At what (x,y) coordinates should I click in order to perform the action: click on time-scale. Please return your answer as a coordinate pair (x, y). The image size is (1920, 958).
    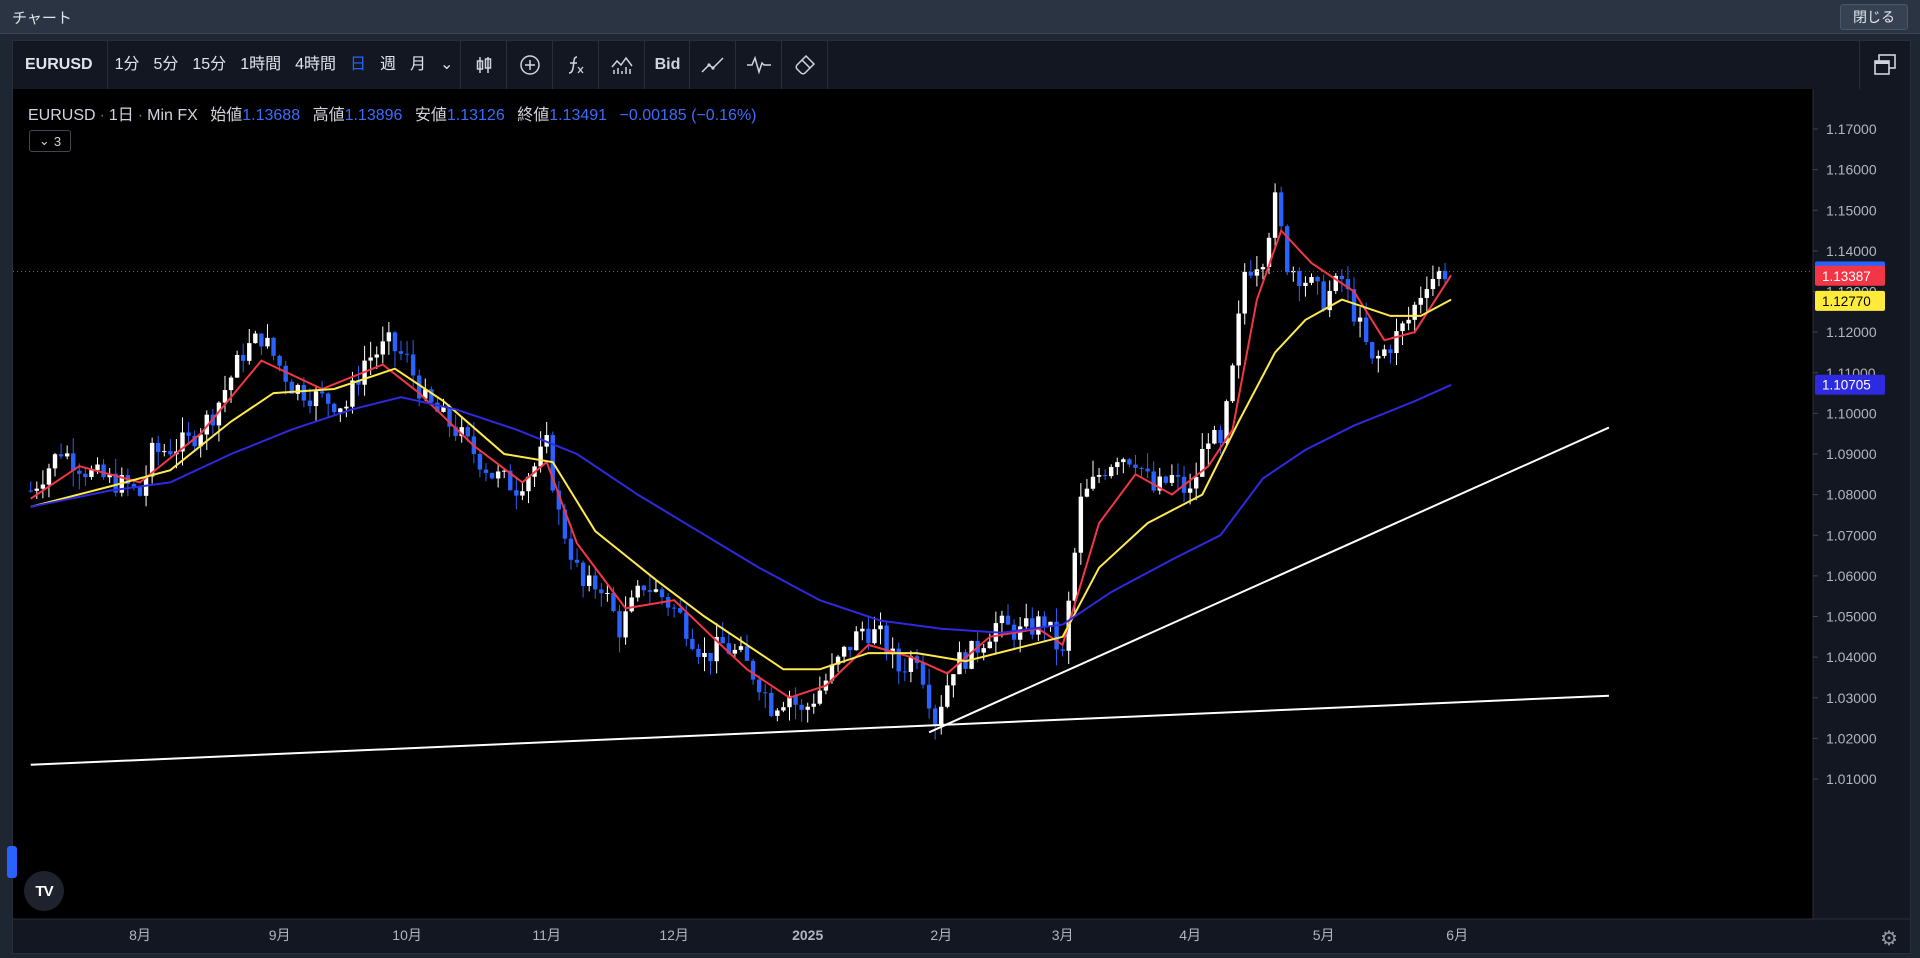
    Looking at the image, I should click on (961, 936).